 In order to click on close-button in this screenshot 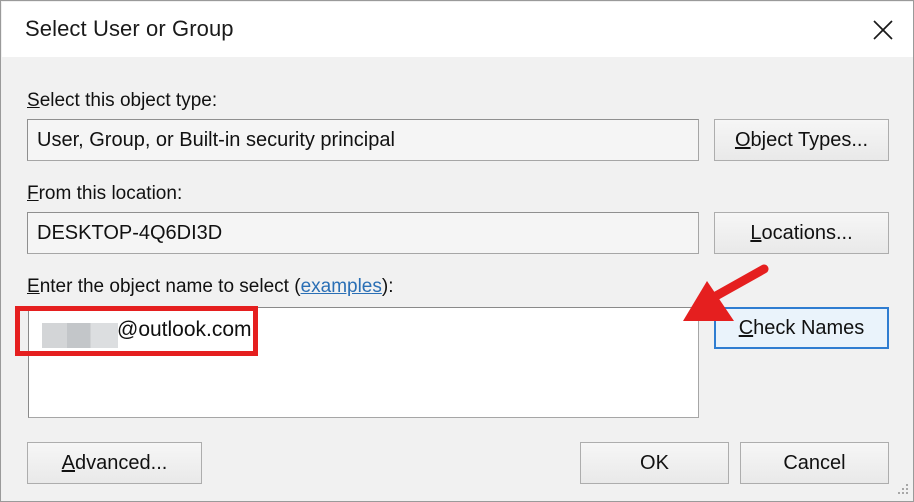, I will do `click(882, 29)`.